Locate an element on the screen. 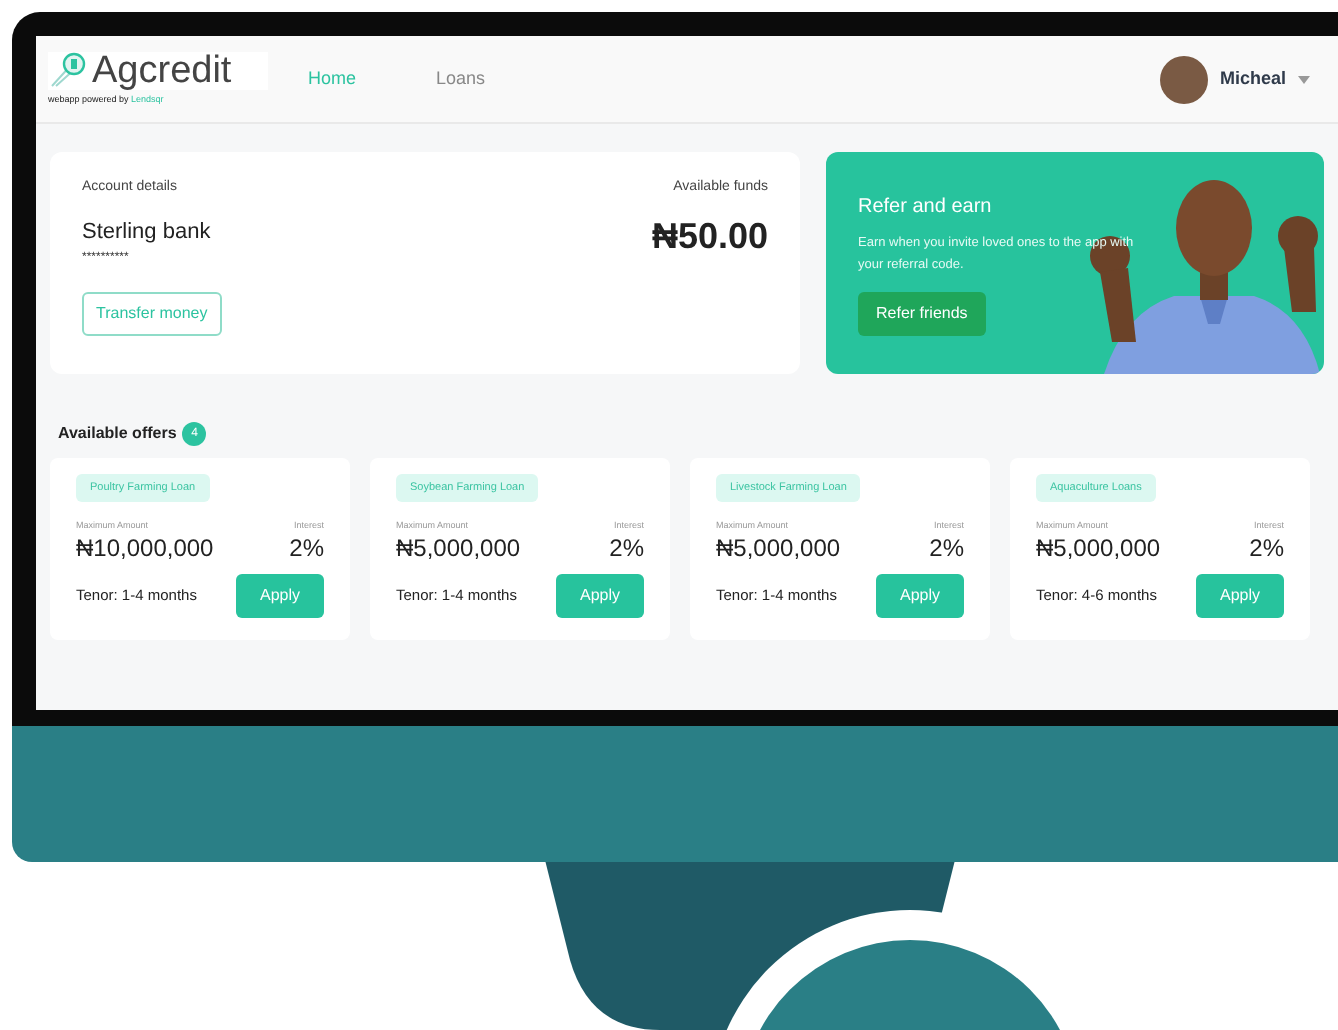  nav-link: Home is located at coordinates (332, 79).